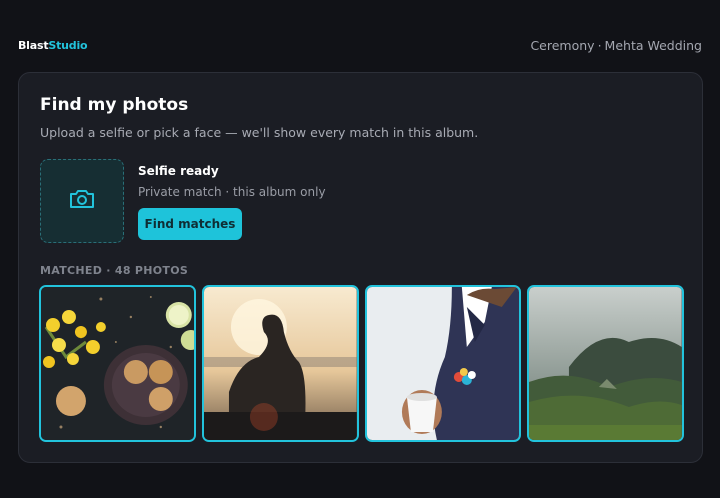 Image resolution: width=720 pixels, height=498 pixels. What do you see at coordinates (190, 224) in the screenshot?
I see `find-matches-button: Find matches` at bounding box center [190, 224].